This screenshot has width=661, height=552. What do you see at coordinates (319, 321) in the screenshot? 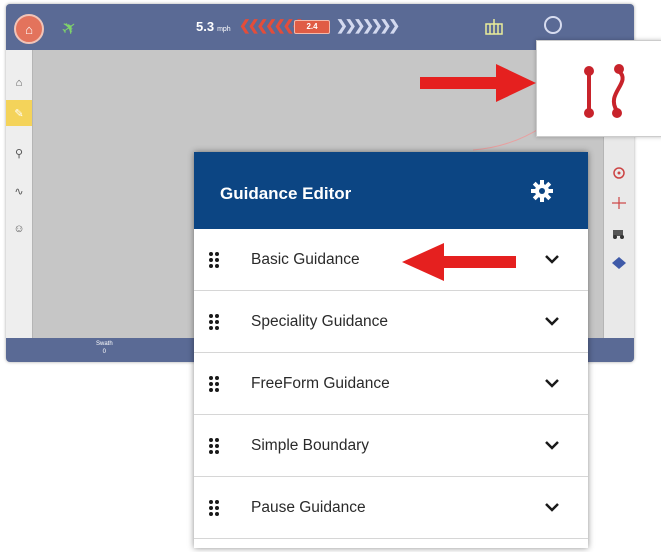
I see `list-item-label: Speciality Guidance` at bounding box center [319, 321].